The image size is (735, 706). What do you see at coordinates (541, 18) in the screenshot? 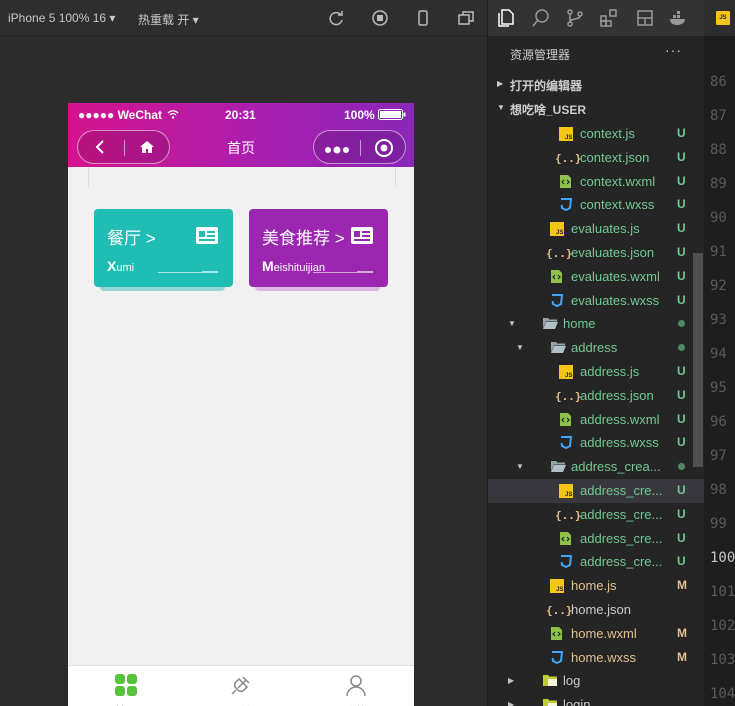
I see `search-icon` at bounding box center [541, 18].